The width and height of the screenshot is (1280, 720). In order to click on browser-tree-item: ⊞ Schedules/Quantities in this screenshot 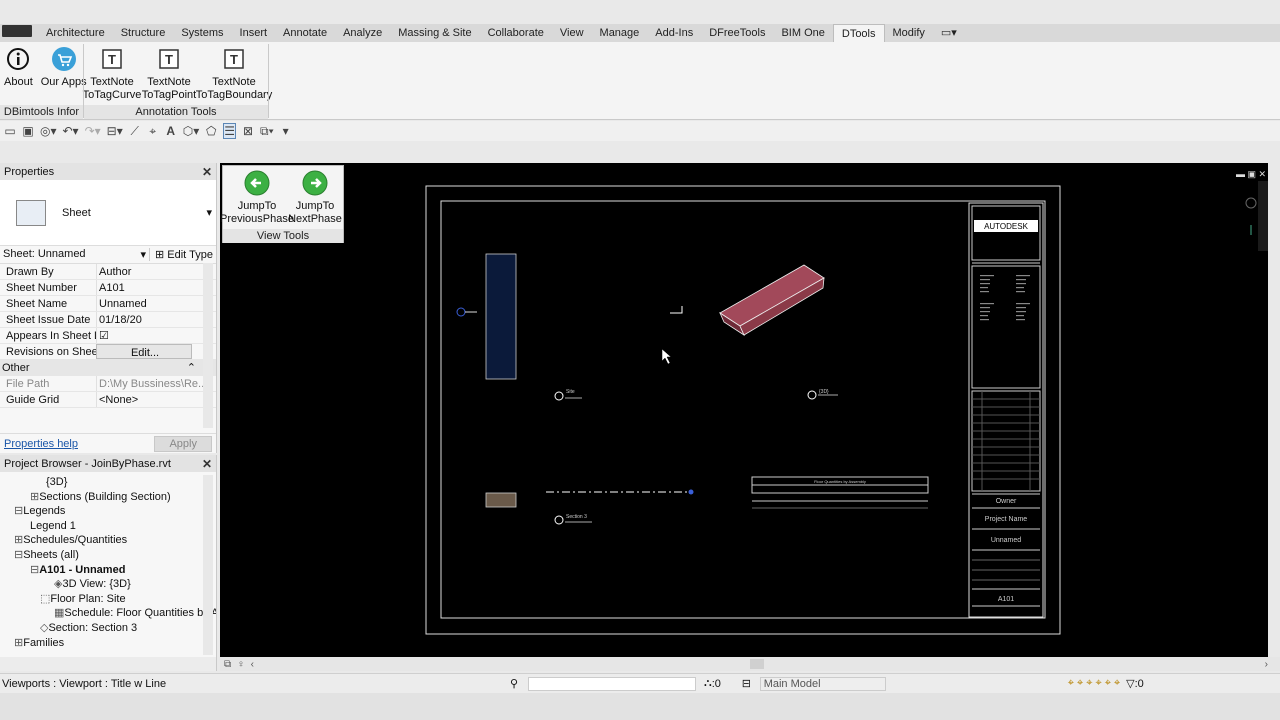, I will do `click(108, 540)`.